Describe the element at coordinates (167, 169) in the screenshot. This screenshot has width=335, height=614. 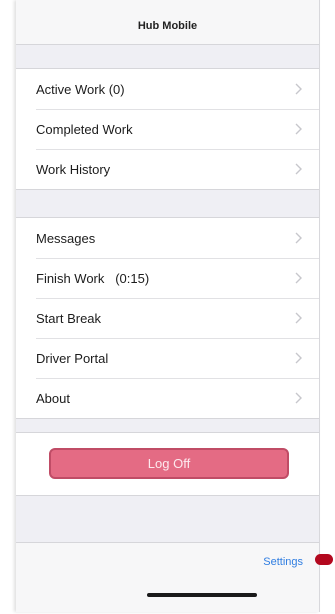
I see `menu-item-work-history: Work History` at that location.